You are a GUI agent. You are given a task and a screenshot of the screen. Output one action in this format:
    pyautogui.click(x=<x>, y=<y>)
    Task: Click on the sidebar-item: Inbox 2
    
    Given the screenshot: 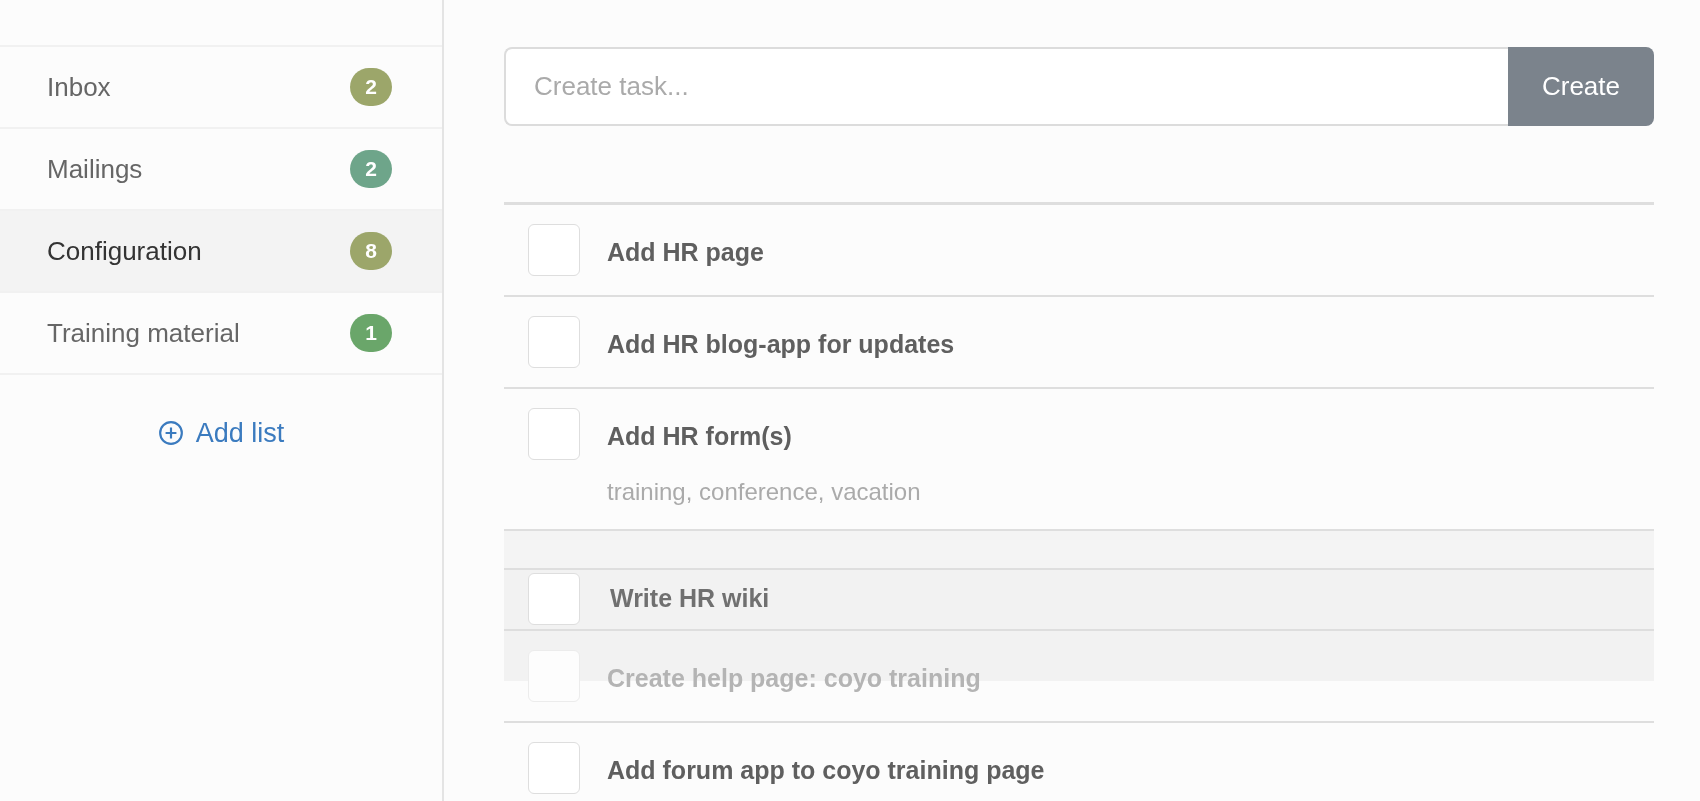 What is the action you would take?
    pyautogui.click(x=221, y=88)
    